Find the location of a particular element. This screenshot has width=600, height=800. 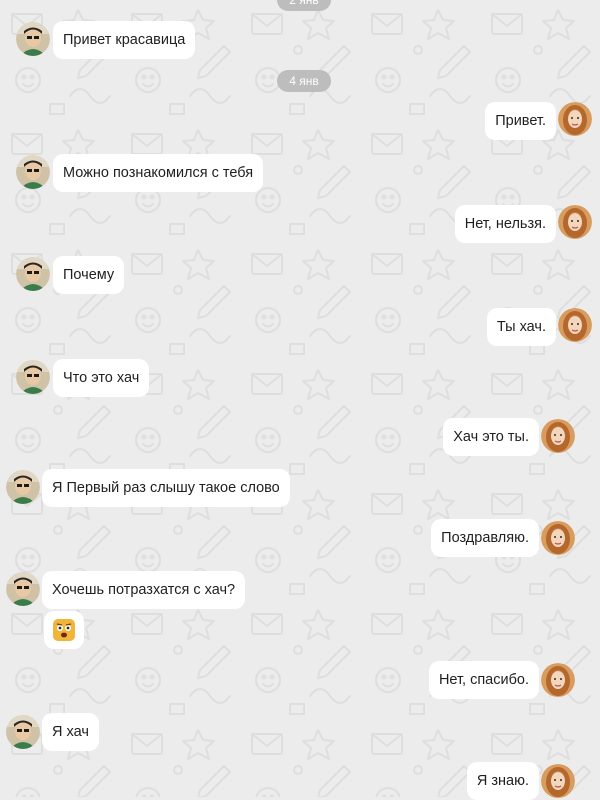

surprised-face-sticker-icon is located at coordinates (64, 630).